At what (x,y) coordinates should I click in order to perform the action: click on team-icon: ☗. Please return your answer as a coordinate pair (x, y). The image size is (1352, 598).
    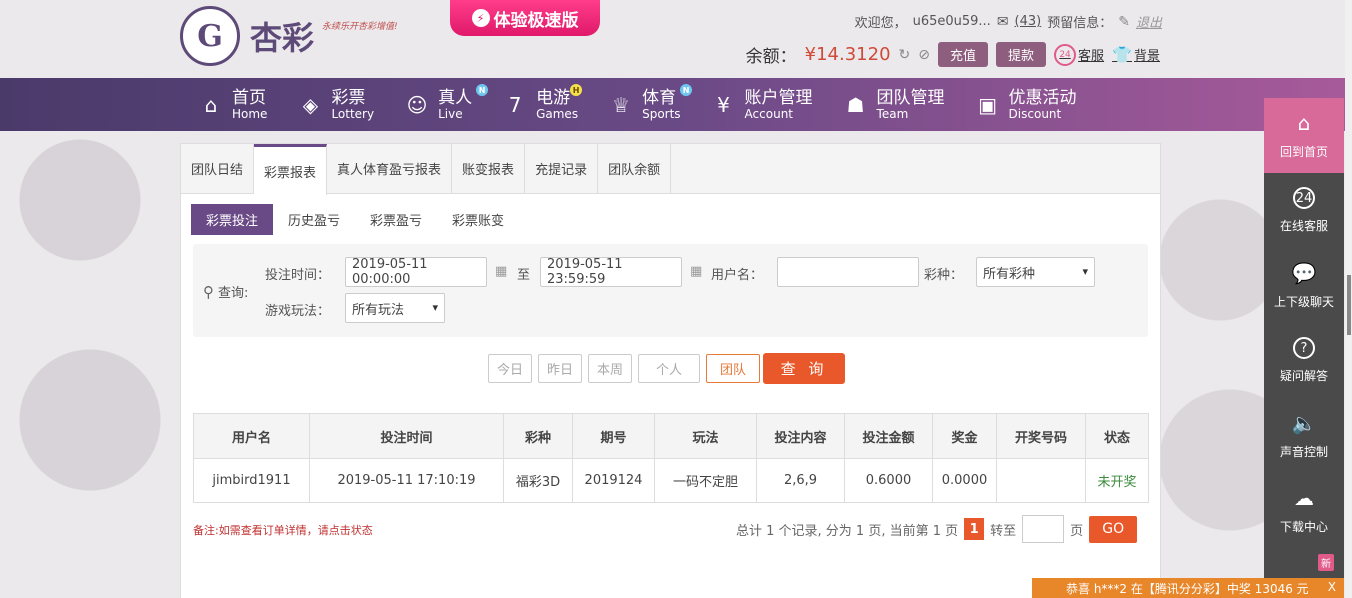
    Looking at the image, I should click on (855, 104).